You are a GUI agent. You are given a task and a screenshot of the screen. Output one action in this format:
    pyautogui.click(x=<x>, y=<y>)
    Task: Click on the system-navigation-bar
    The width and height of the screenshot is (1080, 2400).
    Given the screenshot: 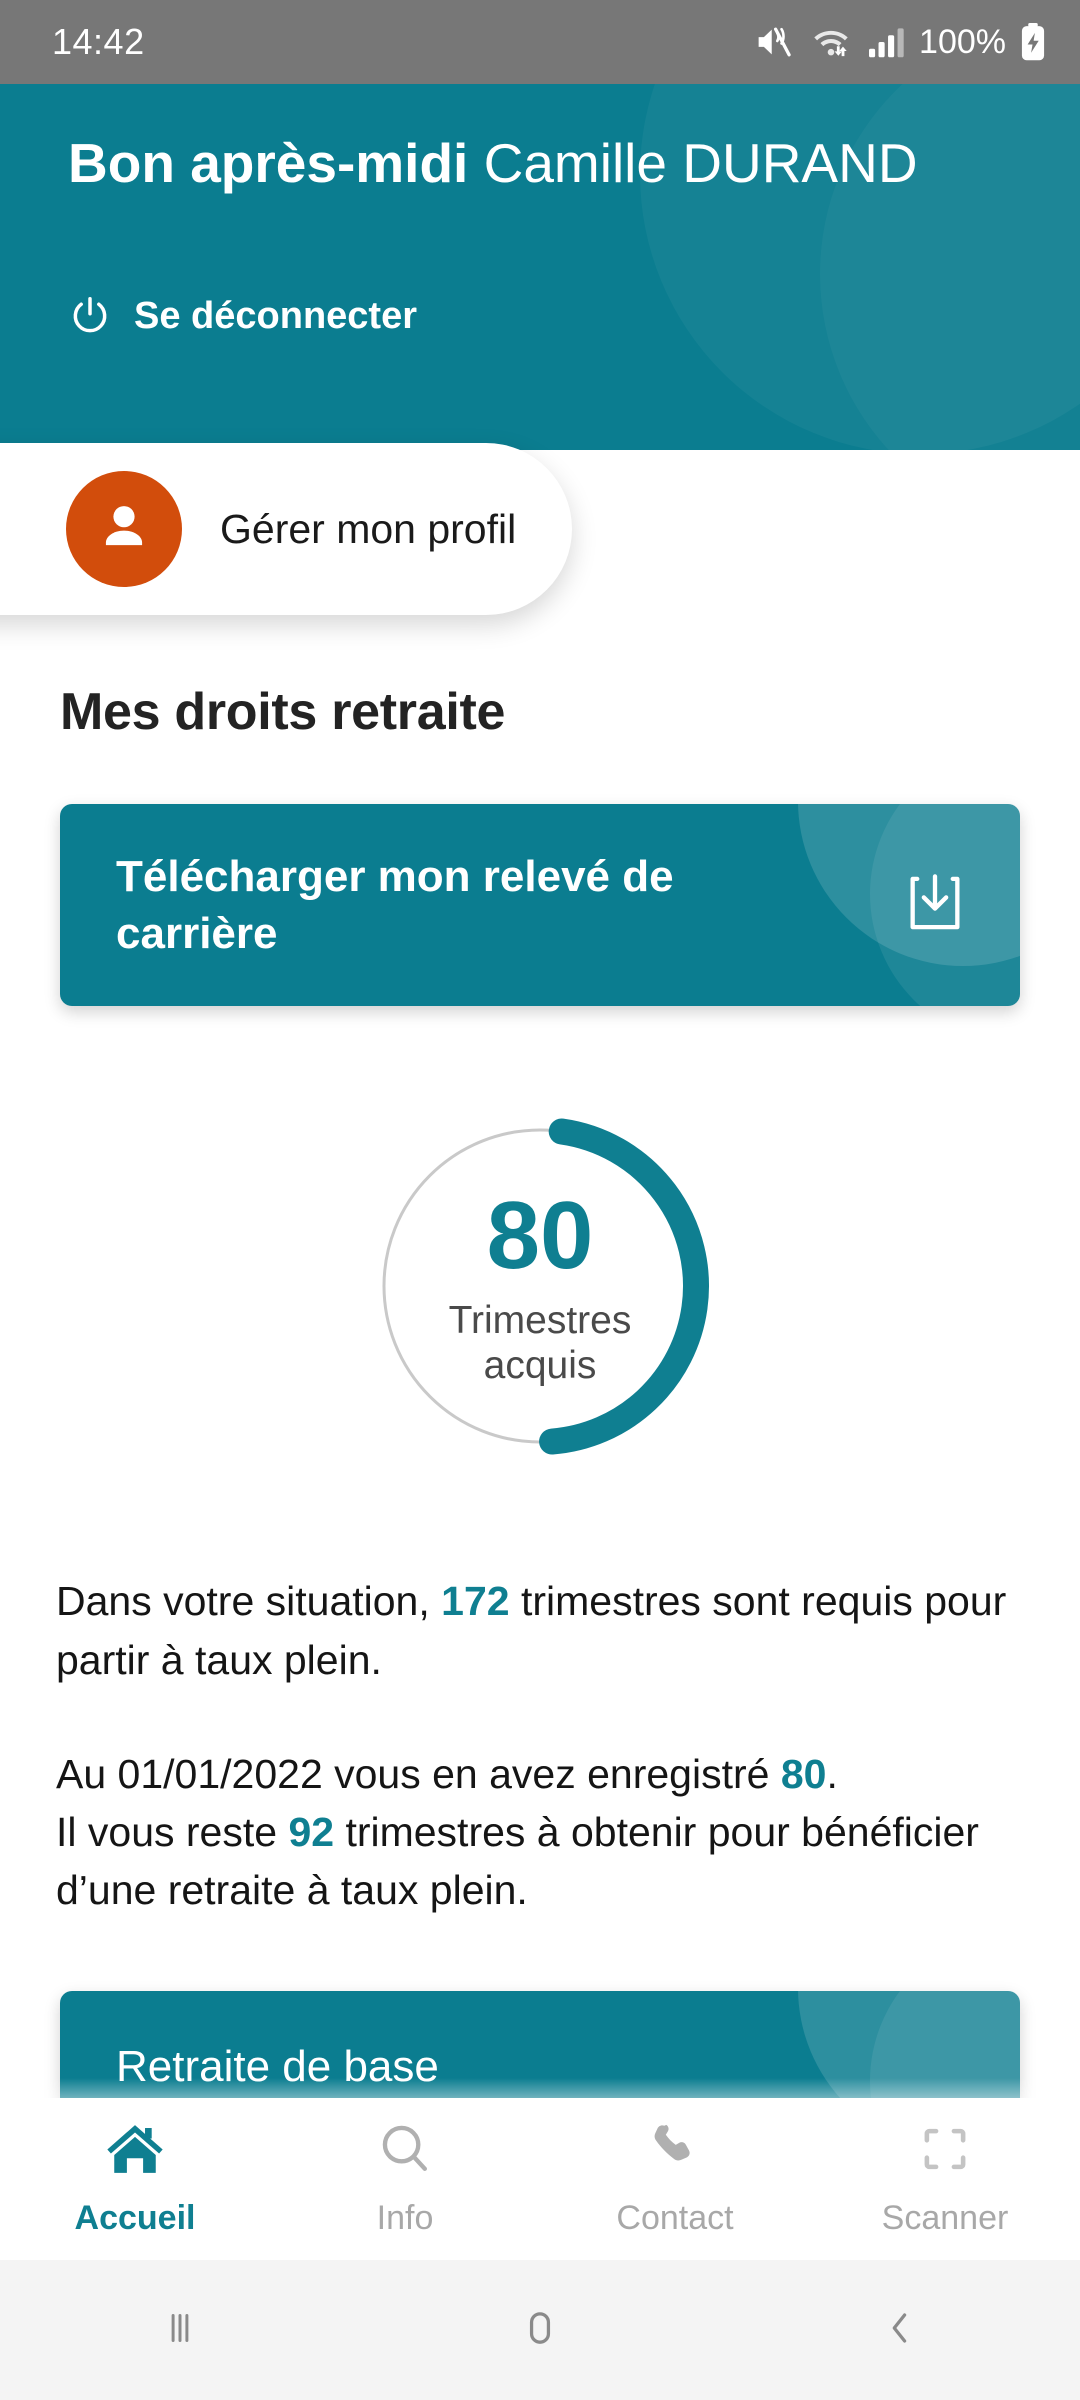 What is the action you would take?
    pyautogui.click(x=540, y=2330)
    